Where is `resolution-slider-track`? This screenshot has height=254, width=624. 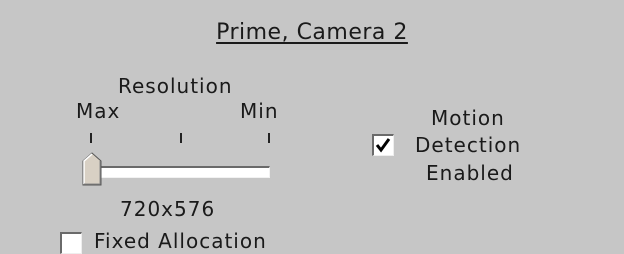
resolution-slider-track is located at coordinates (177, 172).